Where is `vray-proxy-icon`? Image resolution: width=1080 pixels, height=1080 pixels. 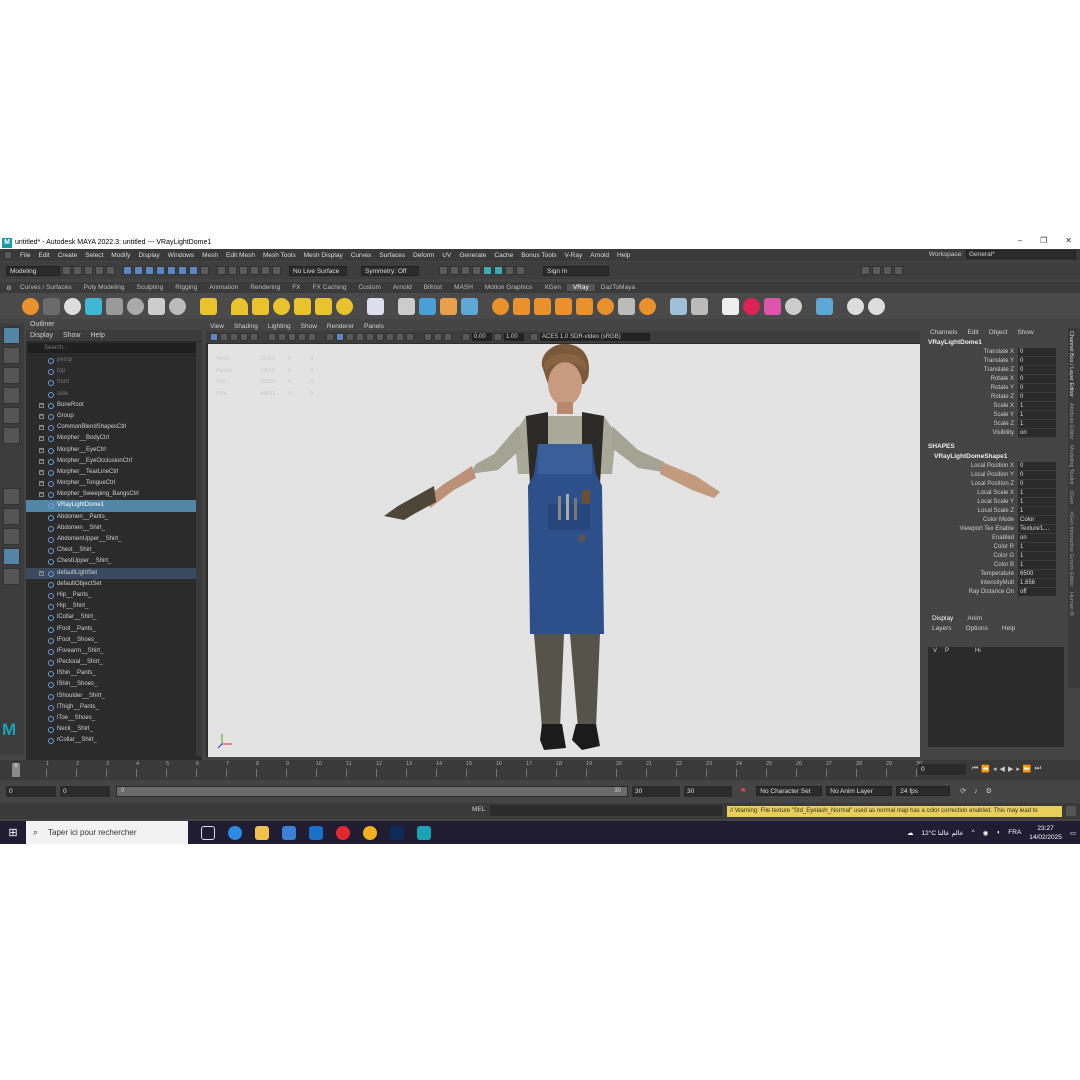
vray-proxy-icon is located at coordinates (427, 306).